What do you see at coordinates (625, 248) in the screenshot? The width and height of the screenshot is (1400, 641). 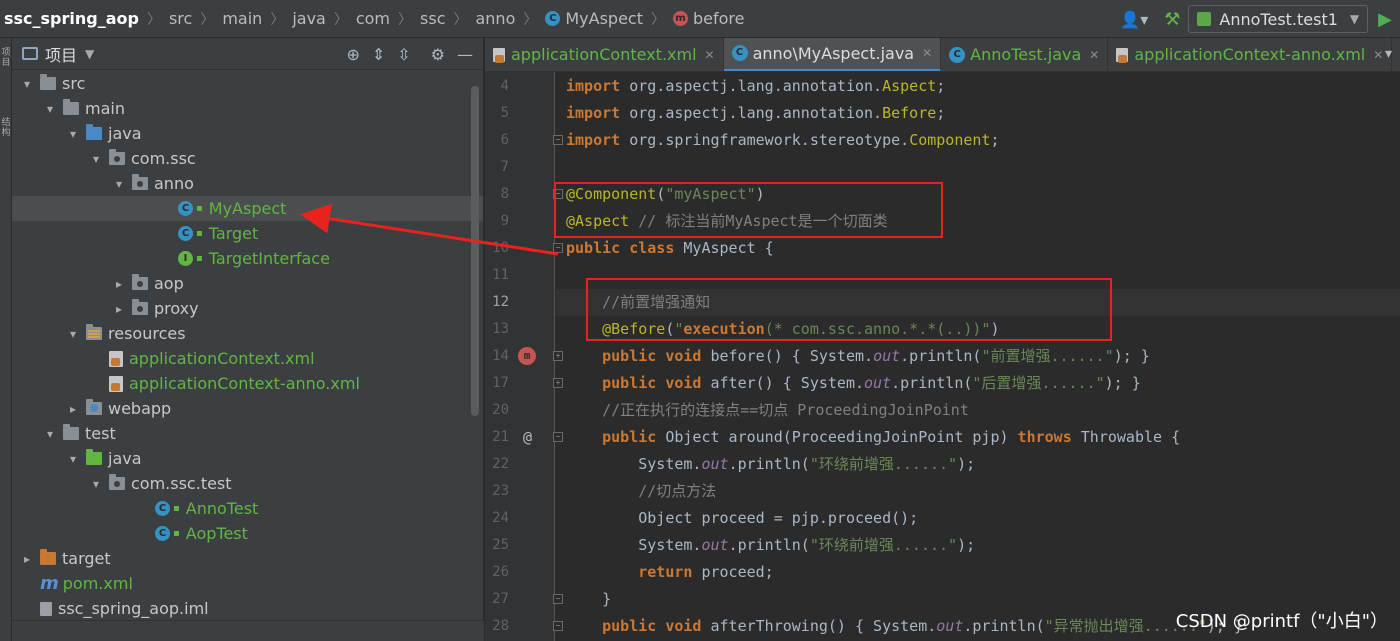 I see `code-token: public class` at bounding box center [625, 248].